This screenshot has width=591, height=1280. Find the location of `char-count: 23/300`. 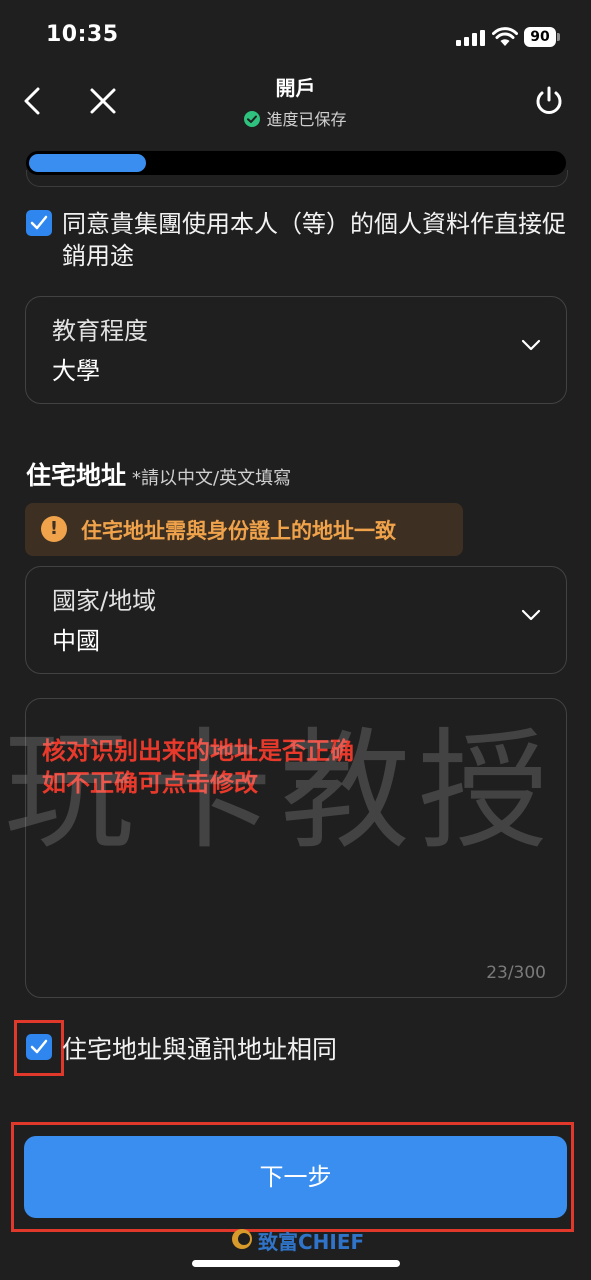

char-count: 23/300 is located at coordinates (516, 973).